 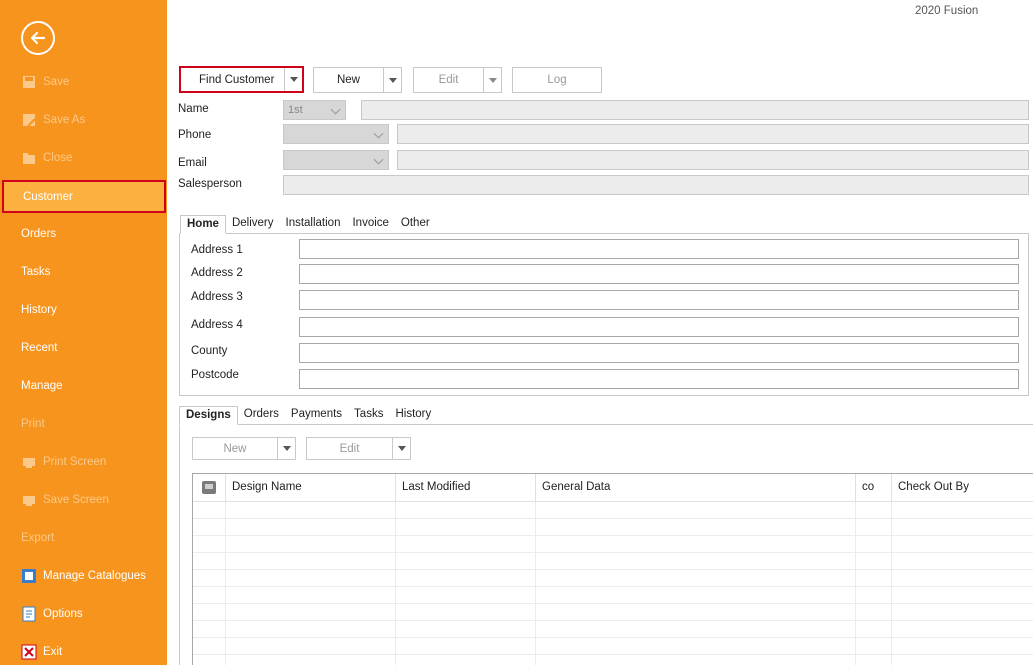 I want to click on save-as-icon, so click(x=29, y=120).